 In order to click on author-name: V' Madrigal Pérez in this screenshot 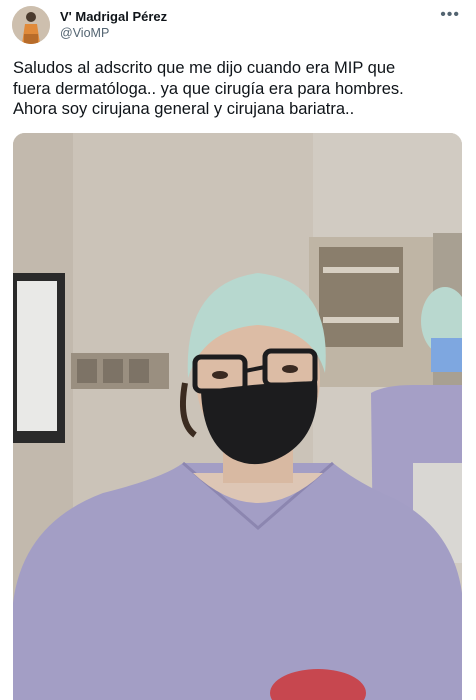, I will do `click(113, 16)`.